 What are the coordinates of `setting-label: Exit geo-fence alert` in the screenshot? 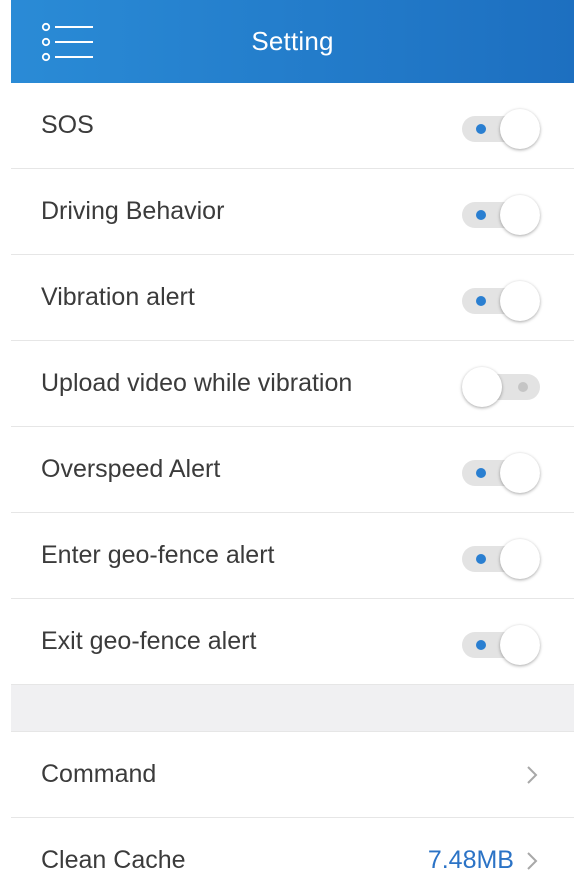 It's located at (149, 641).